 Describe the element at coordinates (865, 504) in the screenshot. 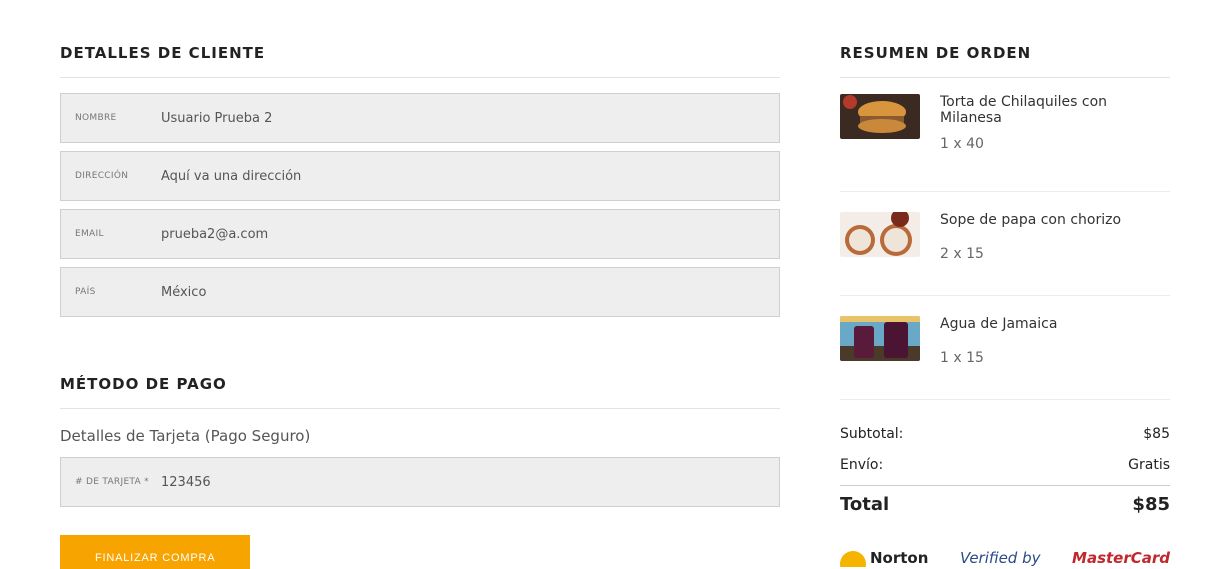

I see `total-label: Total` at that location.